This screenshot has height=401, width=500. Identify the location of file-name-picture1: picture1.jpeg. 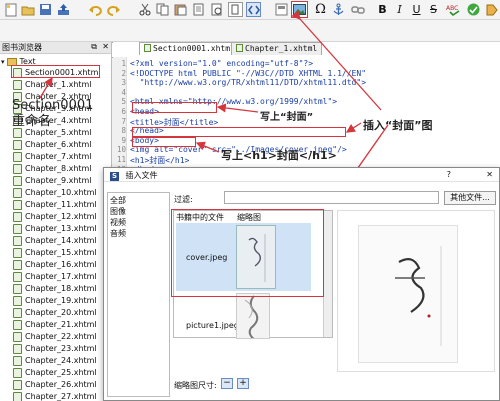
(212, 325).